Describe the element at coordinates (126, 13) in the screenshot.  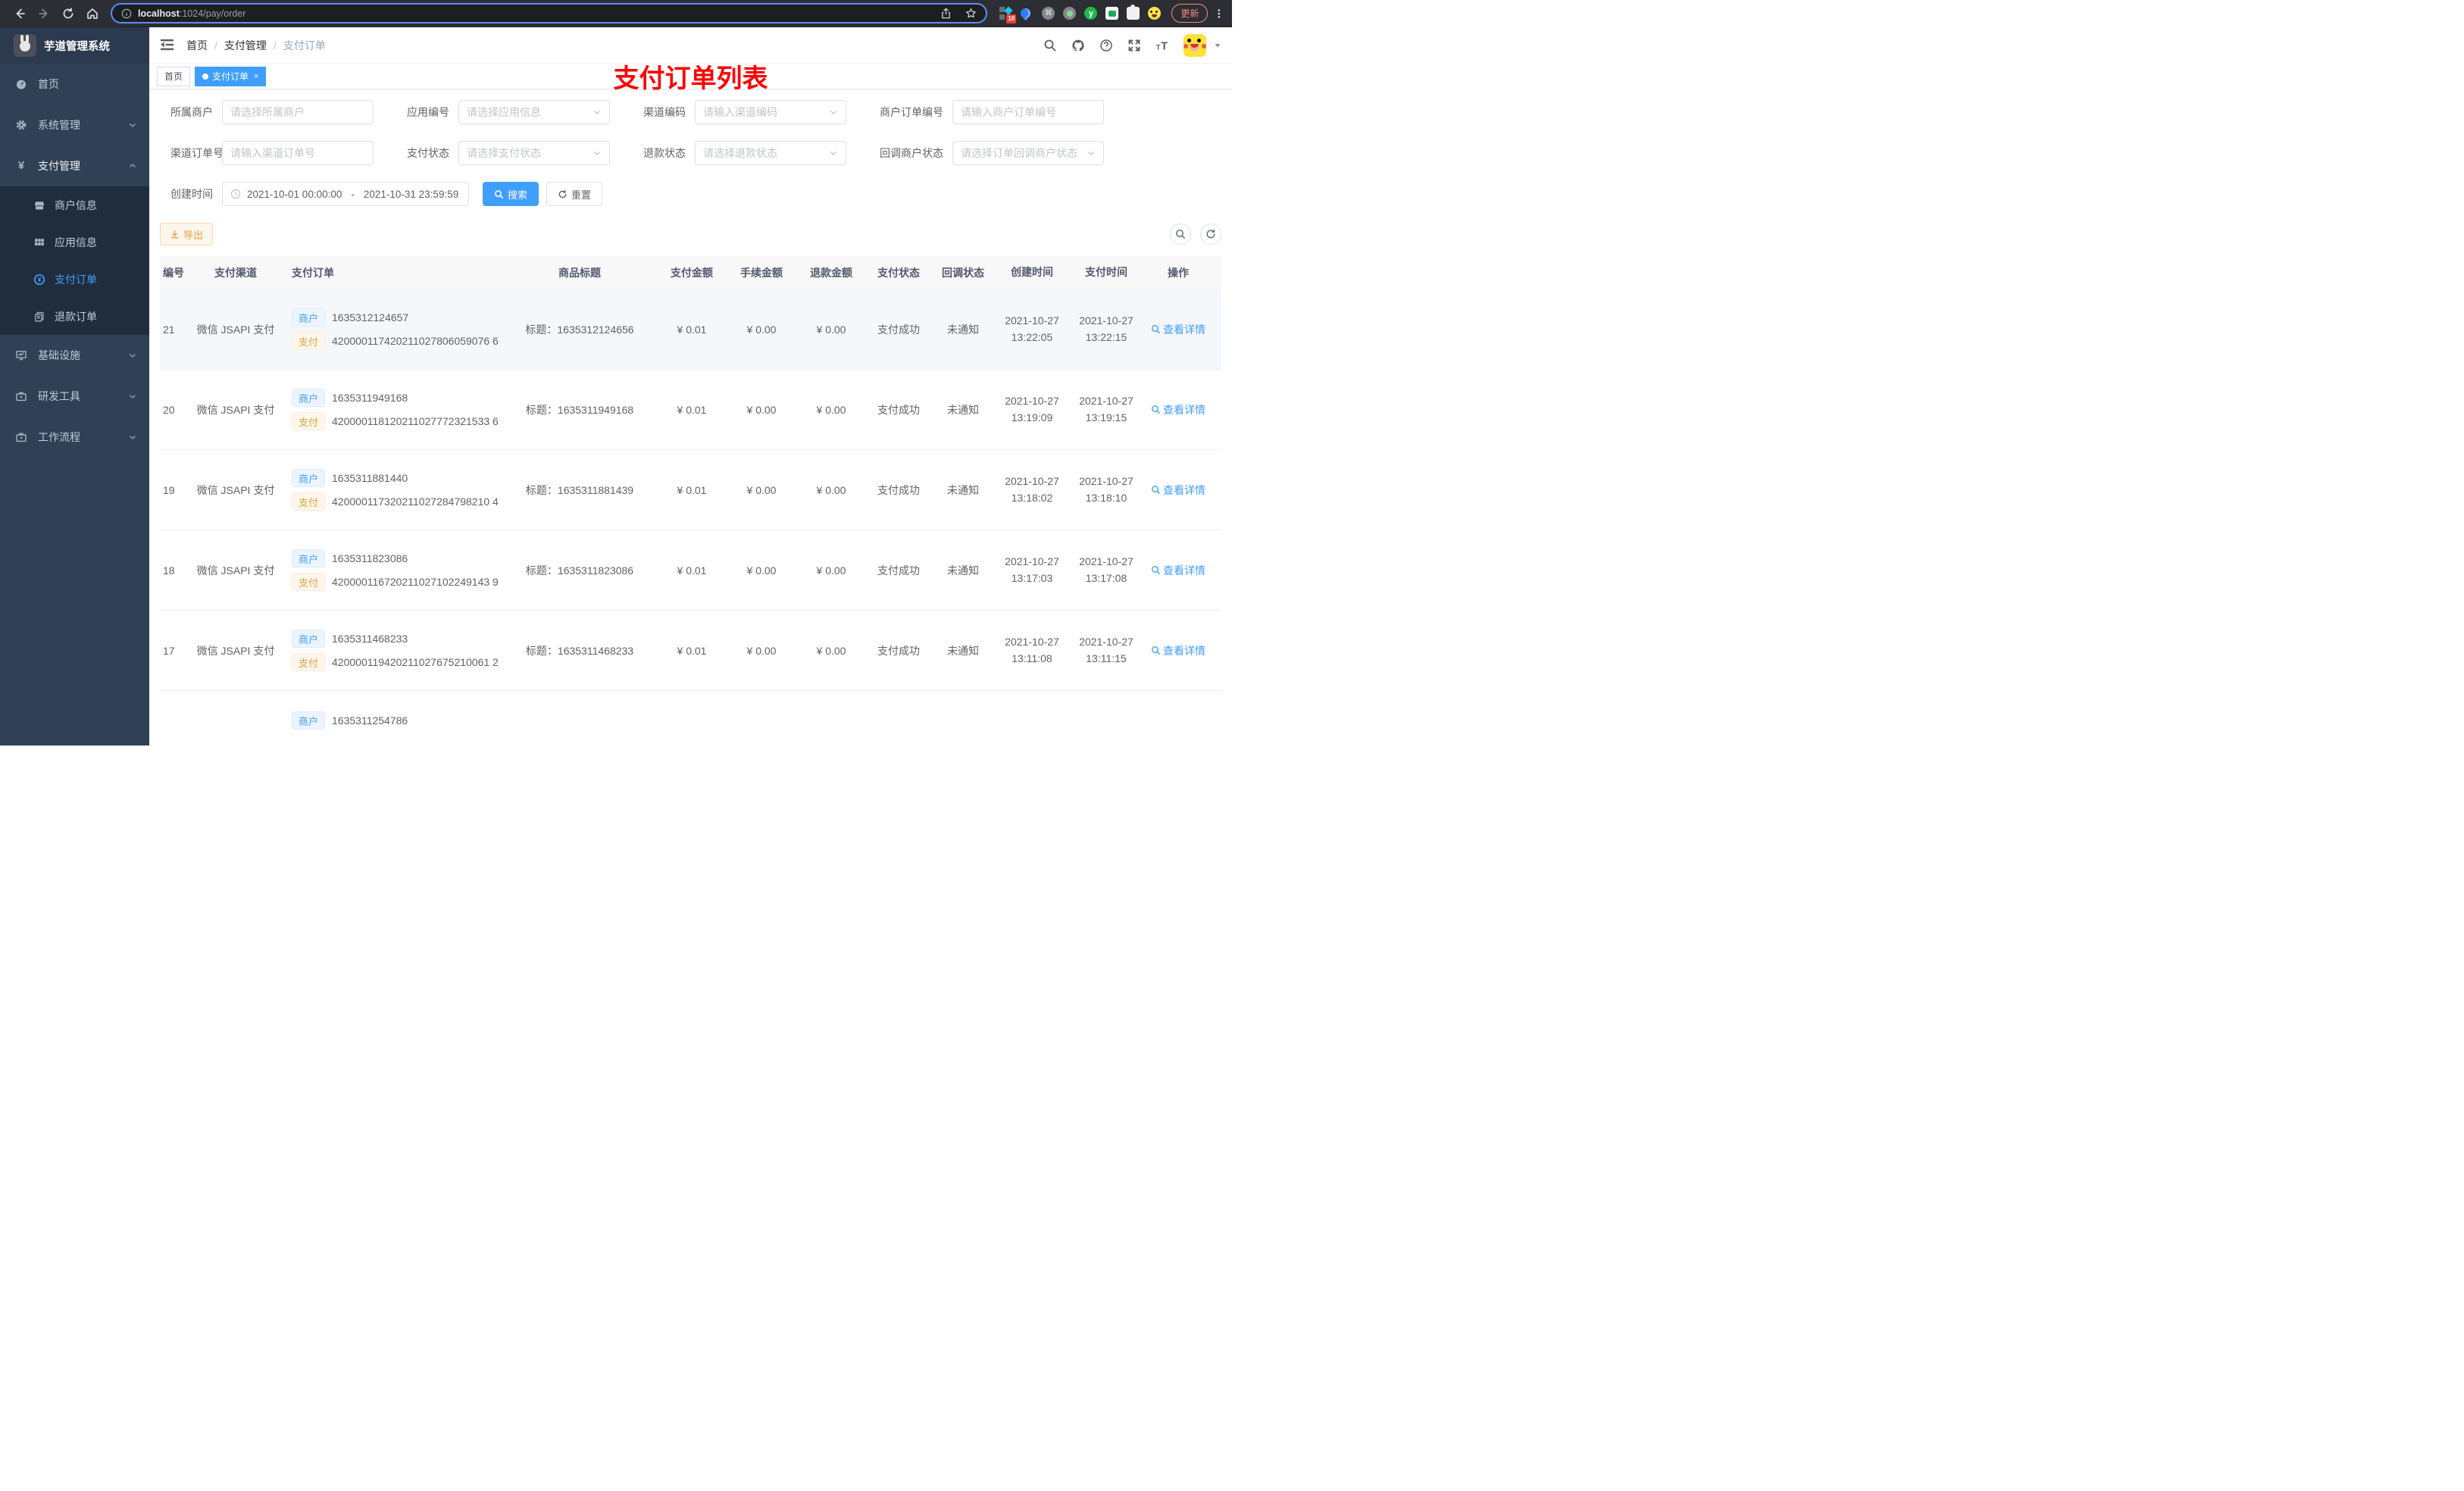
I see `site-info-icon` at that location.